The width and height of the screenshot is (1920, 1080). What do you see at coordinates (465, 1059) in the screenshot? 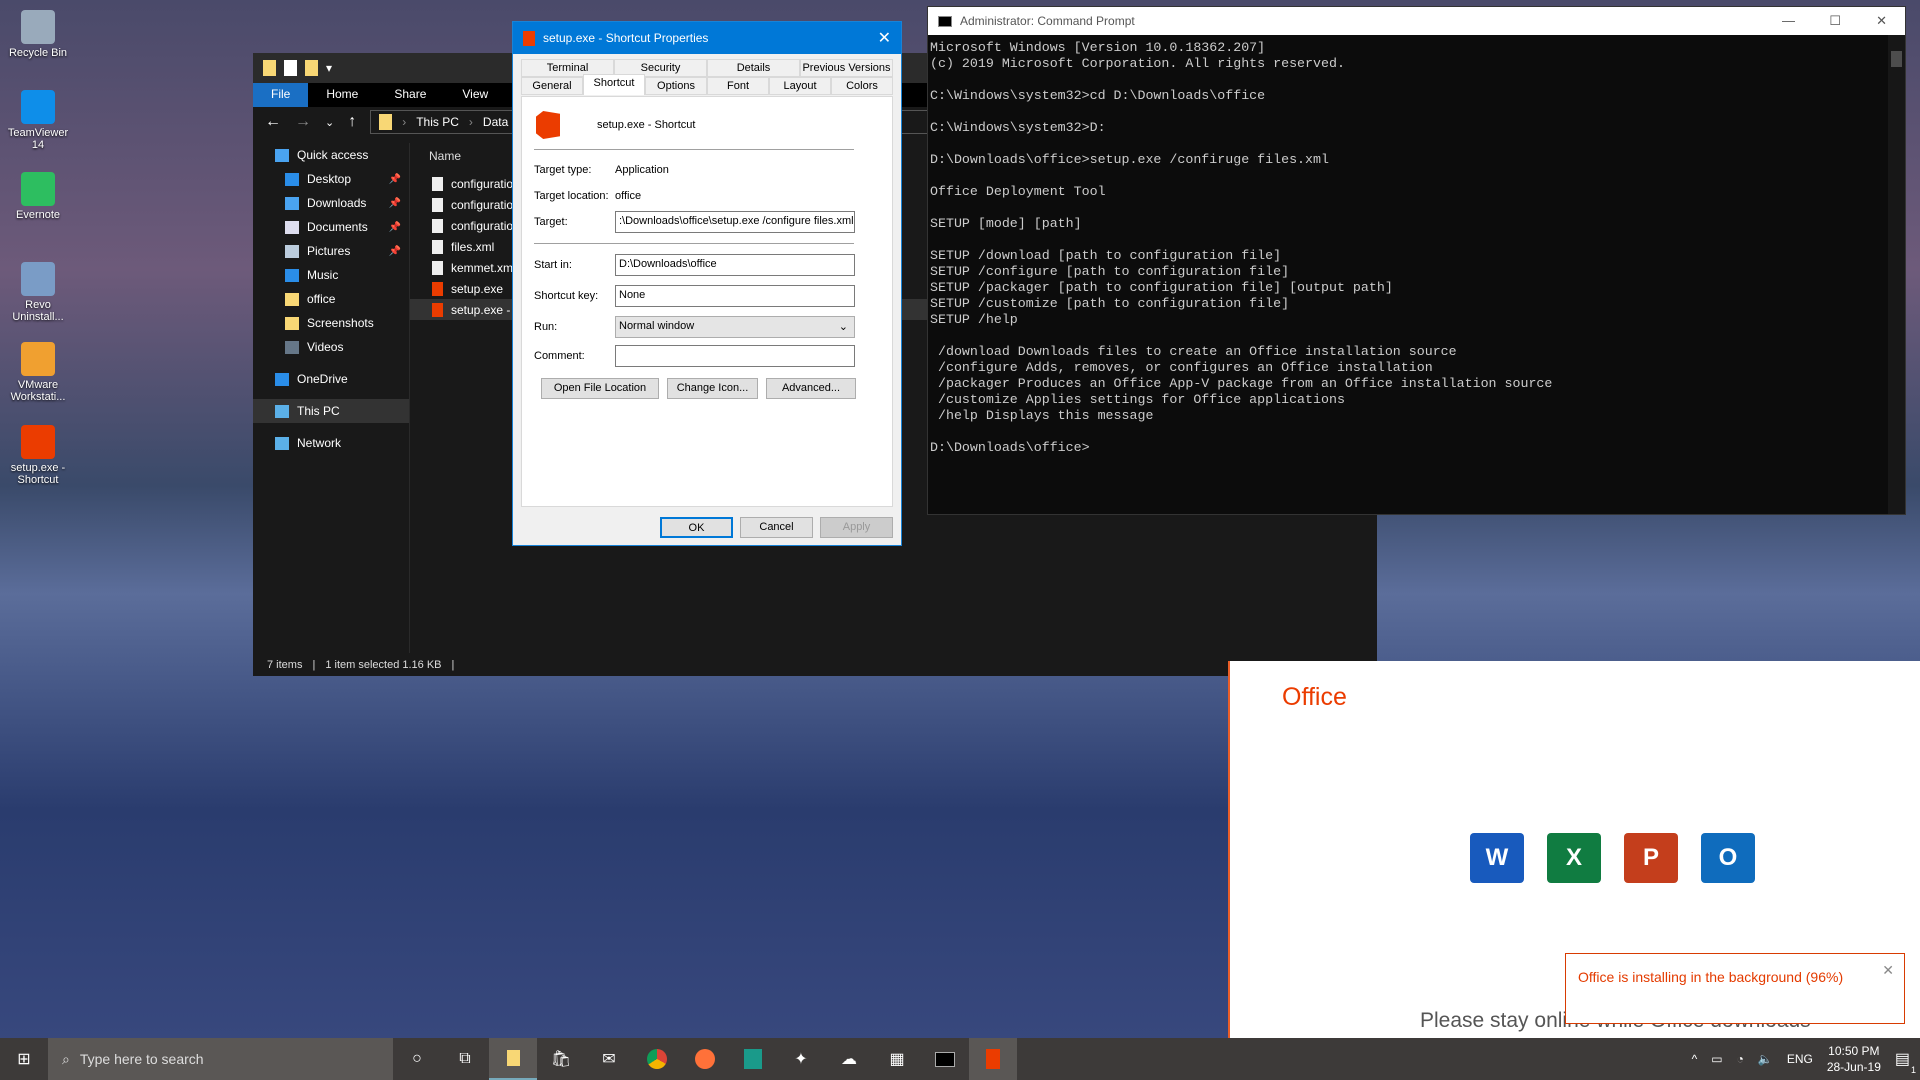
I see `task-view-icon: ⧉` at bounding box center [465, 1059].